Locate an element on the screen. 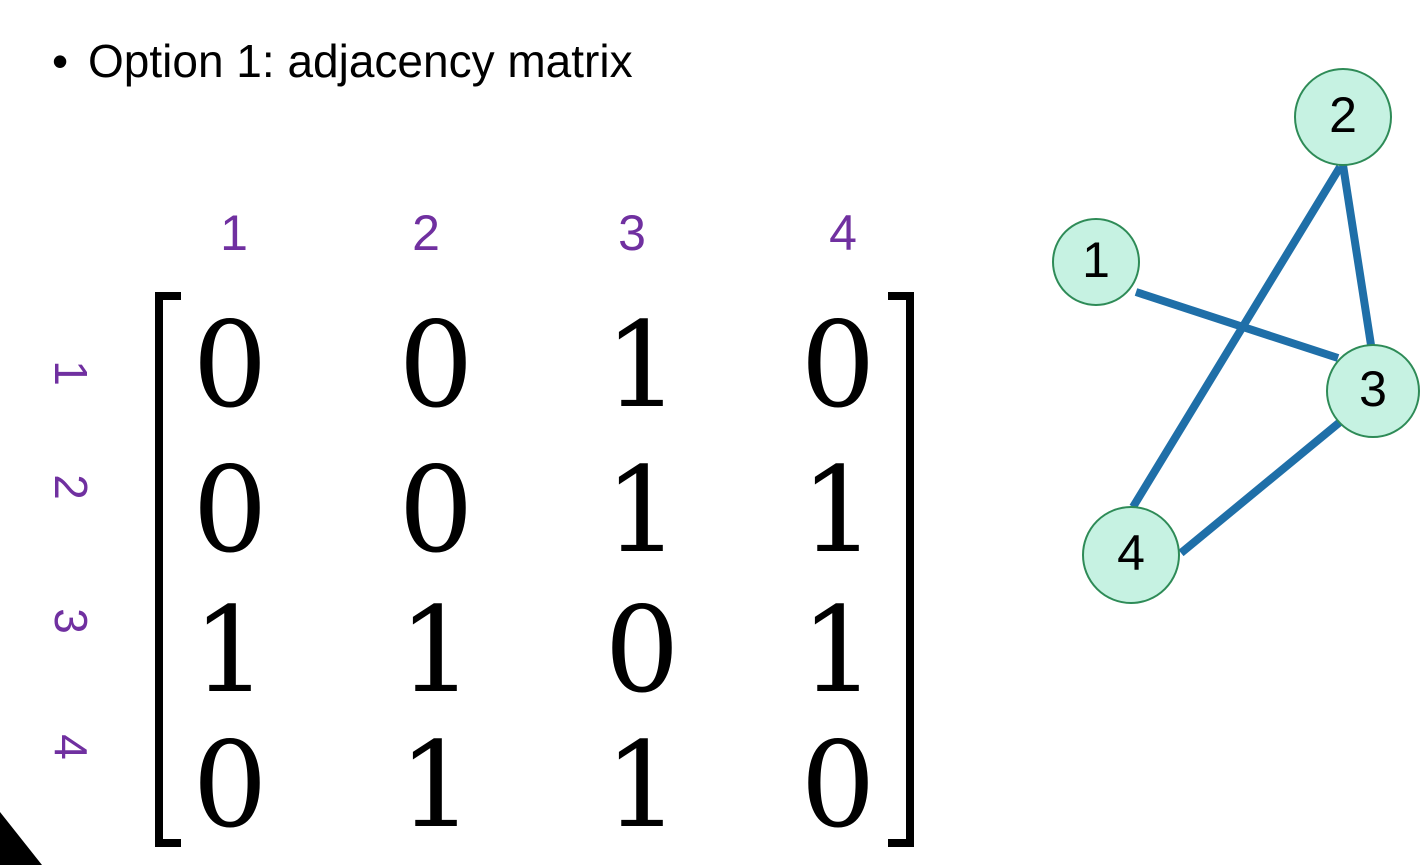 This screenshot has width=1426, height=865. graph-node-1: 1 is located at coordinates (1096, 262).